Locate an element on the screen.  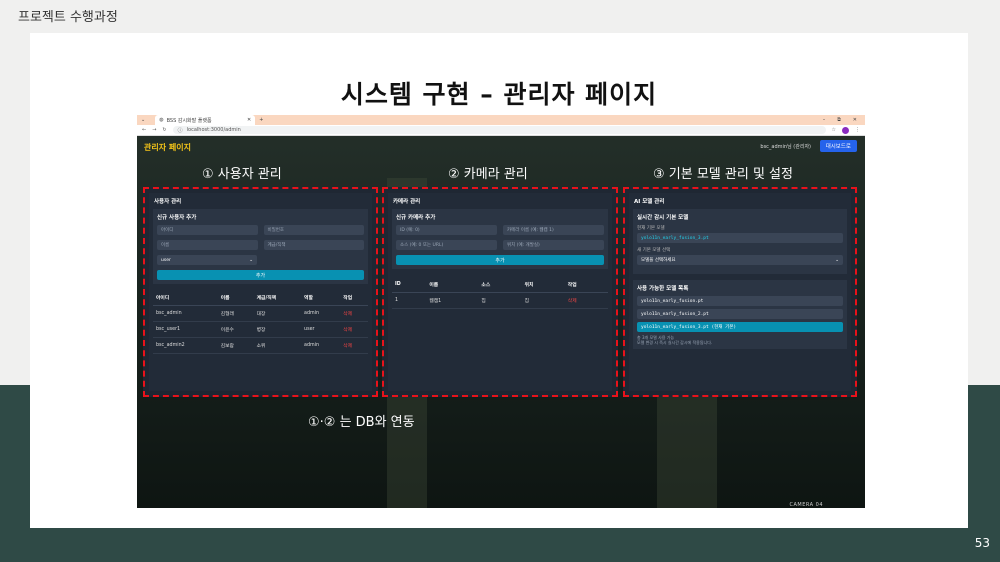
column-header: 아이디 is located at coordinates (185, 298).